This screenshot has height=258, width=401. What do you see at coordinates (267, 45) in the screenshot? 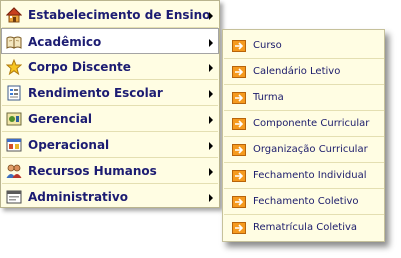
I see `submenu-item-label: Curso` at bounding box center [267, 45].